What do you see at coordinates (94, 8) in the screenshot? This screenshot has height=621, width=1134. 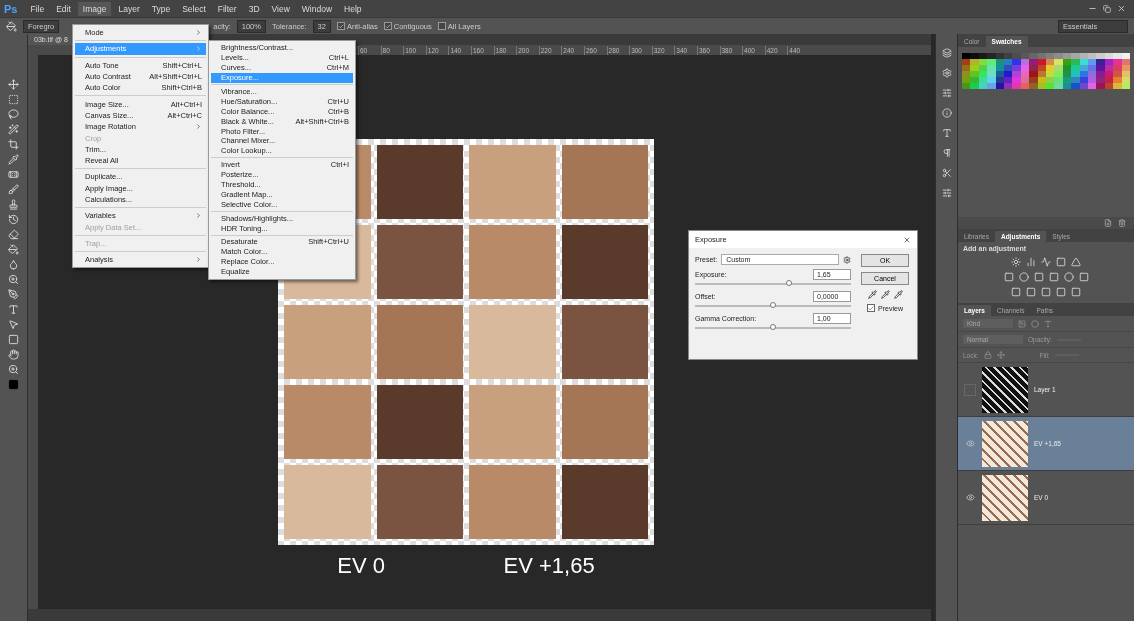 I see `menu-bar-item: Image` at bounding box center [94, 8].